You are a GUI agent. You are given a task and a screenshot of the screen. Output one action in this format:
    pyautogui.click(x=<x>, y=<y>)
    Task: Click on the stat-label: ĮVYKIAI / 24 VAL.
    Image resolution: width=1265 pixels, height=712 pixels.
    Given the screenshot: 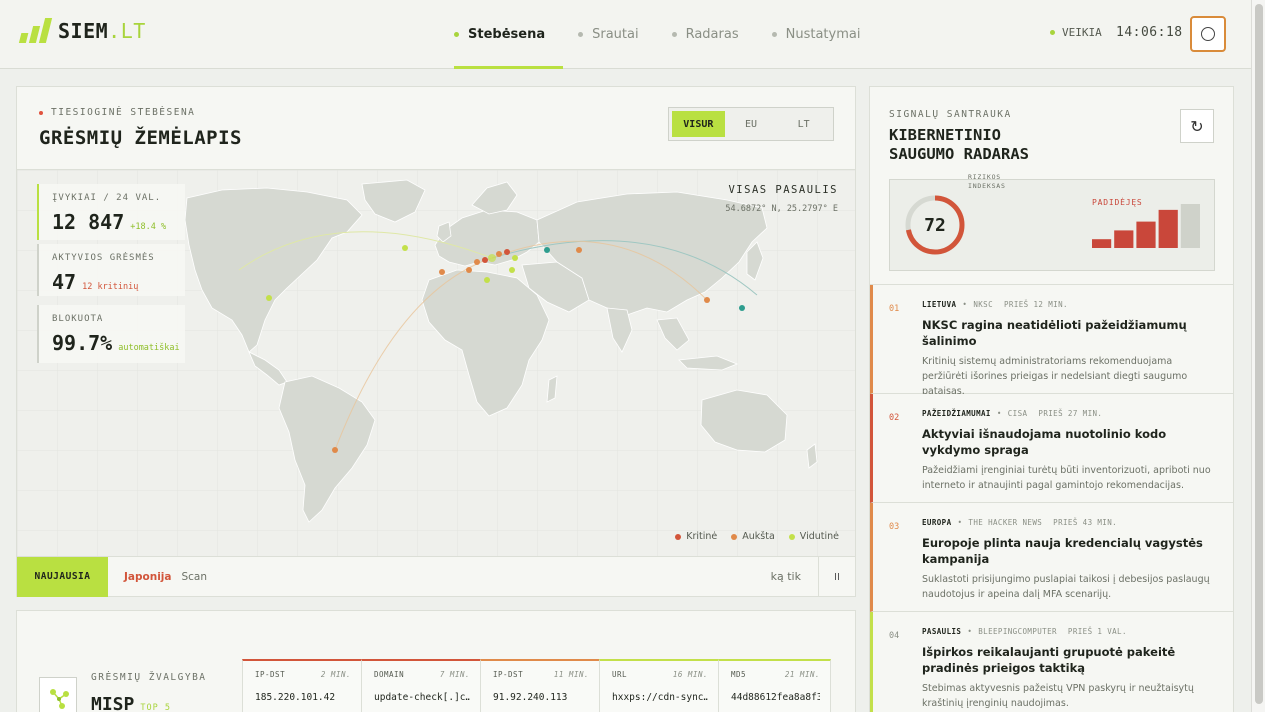 What is the action you would take?
    pyautogui.click(x=107, y=198)
    